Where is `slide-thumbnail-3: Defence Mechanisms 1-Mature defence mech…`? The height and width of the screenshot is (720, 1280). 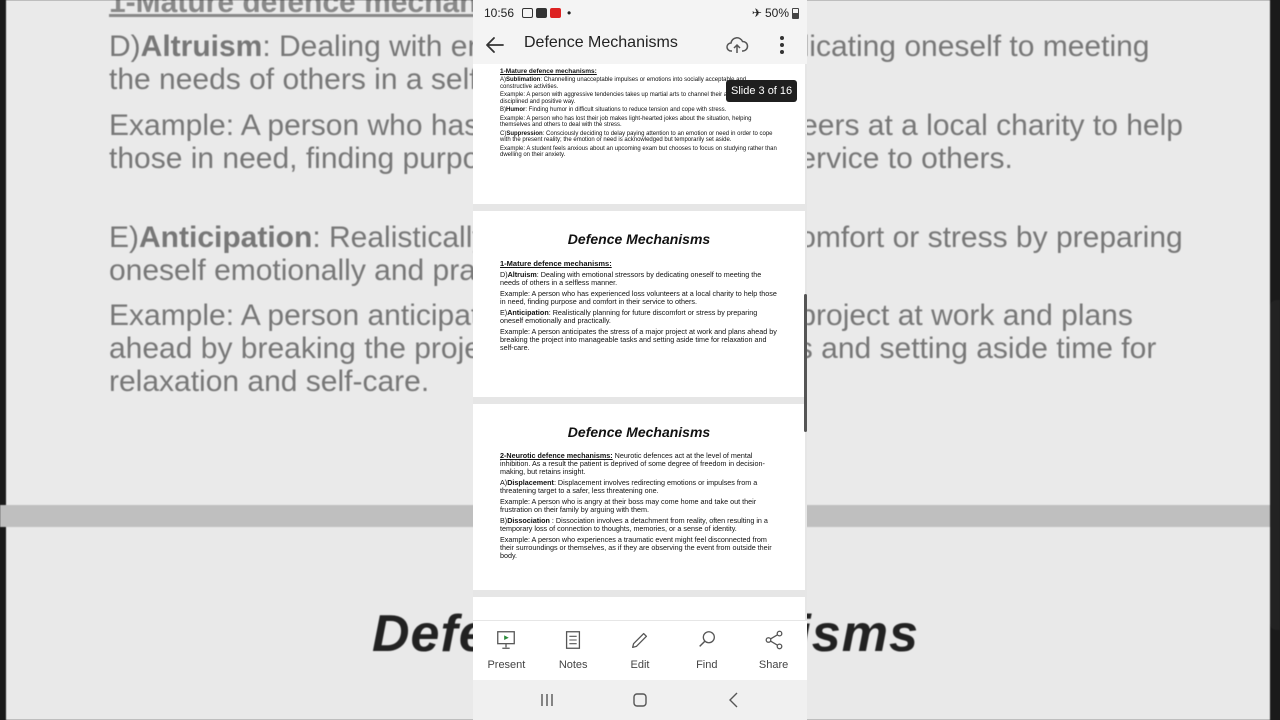
slide-thumbnail-3: Defence Mechanisms 1-Mature defence mech… is located at coordinates (639, 304).